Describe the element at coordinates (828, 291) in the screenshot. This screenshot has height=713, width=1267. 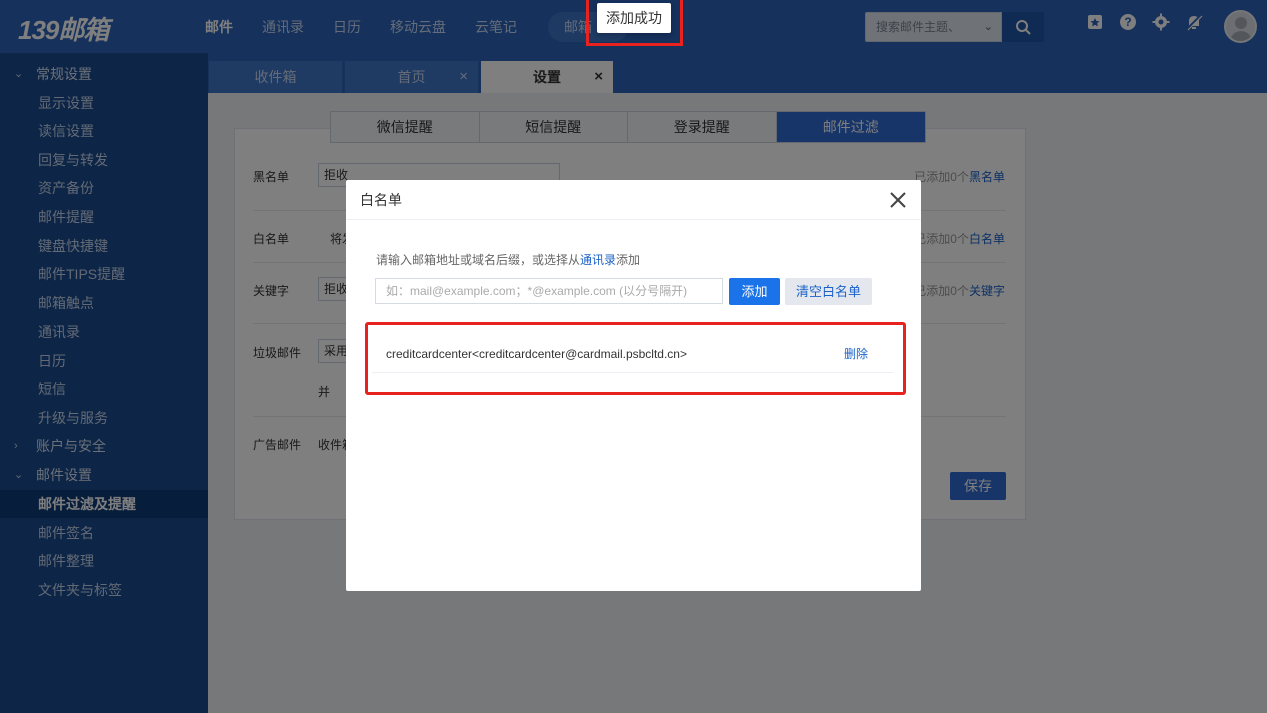
I see `clear-whitelist-button: 清空白名单` at that location.